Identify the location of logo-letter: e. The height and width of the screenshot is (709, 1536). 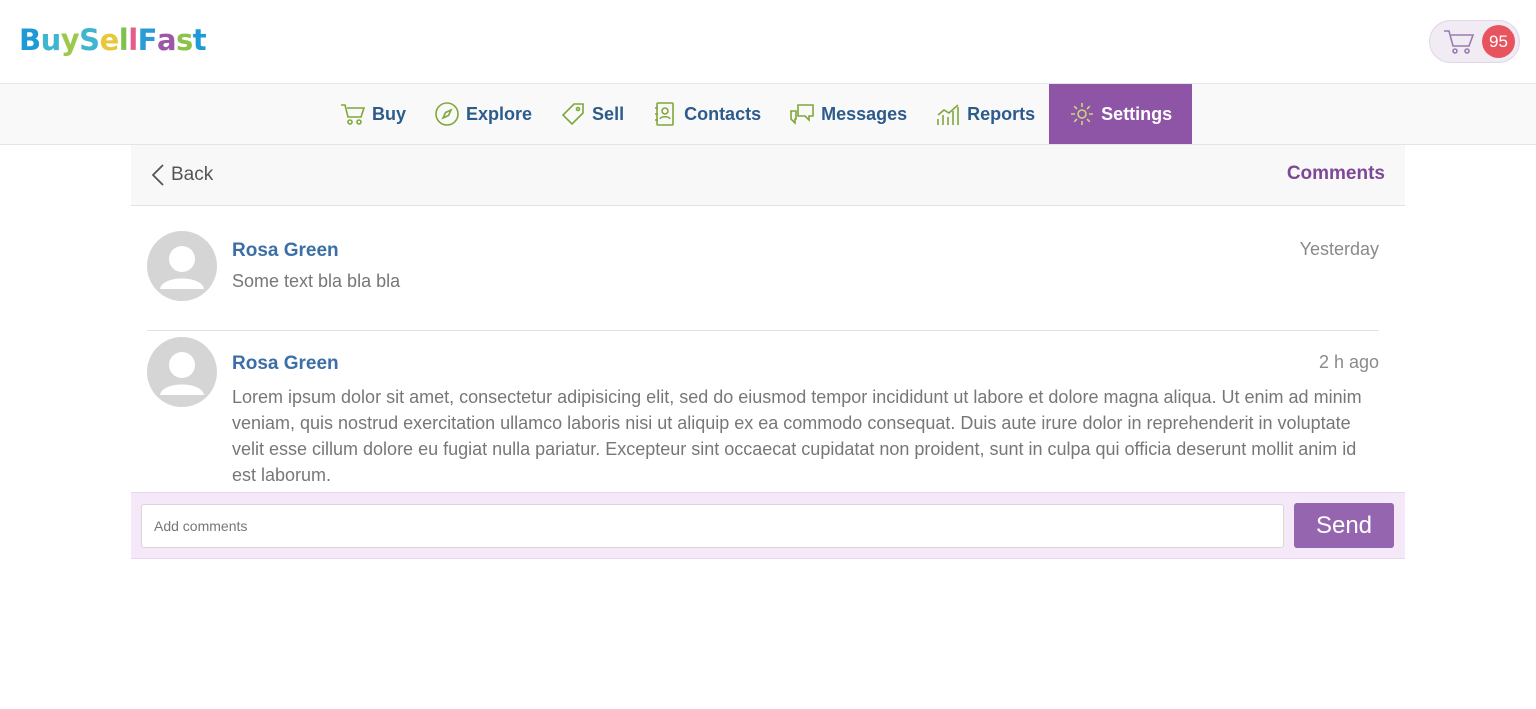
(109, 40).